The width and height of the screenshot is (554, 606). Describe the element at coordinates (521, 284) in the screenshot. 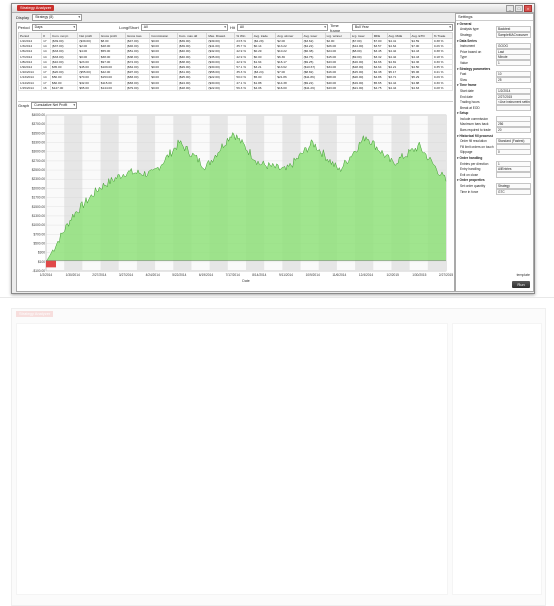

I see `run-button: Run` at that location.